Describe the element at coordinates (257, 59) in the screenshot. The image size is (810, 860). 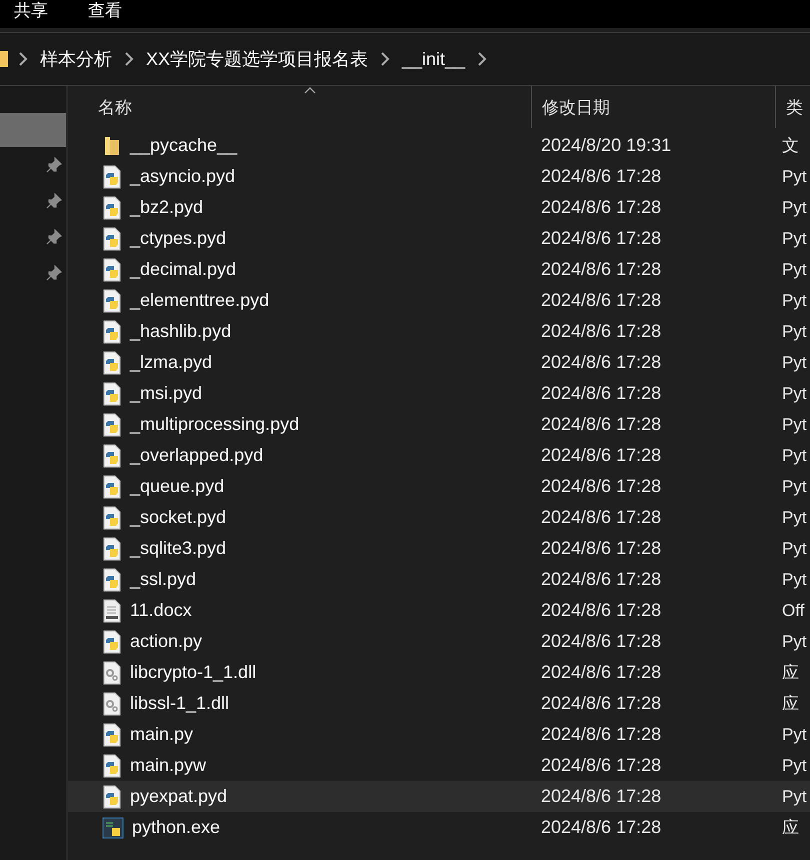
I see `breadcrumb-item: XX学院专题选学项目报名表` at that location.